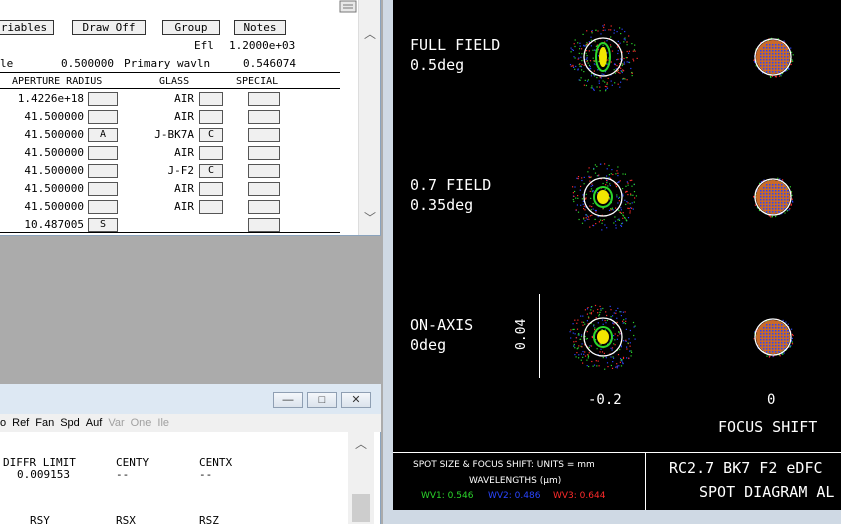  What do you see at coordinates (579, 496) in the screenshot?
I see `wv3-label: WV3: 0.644` at bounding box center [579, 496].